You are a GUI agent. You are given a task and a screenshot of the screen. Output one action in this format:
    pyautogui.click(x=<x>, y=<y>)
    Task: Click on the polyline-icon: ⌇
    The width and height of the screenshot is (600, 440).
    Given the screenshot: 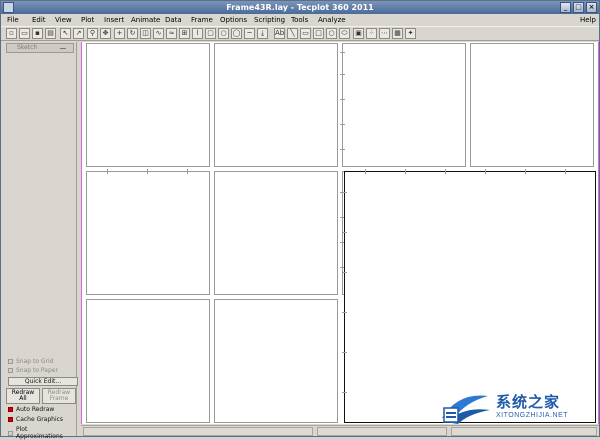 What is the action you would take?
    pyautogui.click(x=197, y=33)
    